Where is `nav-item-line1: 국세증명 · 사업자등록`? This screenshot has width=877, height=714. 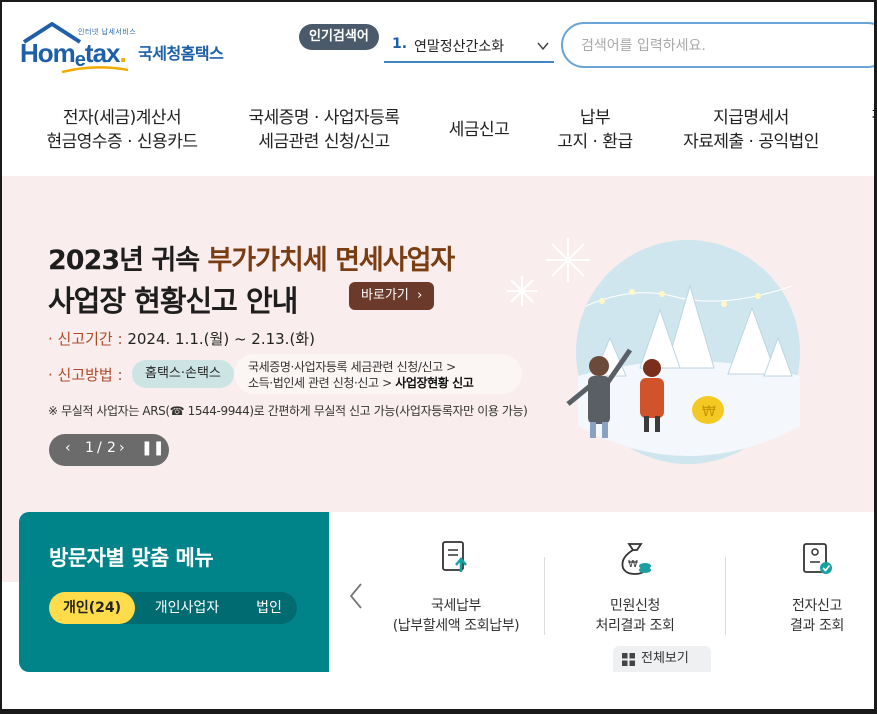
nav-item-line1: 국세증명 · 사업자등록 is located at coordinates (324, 118).